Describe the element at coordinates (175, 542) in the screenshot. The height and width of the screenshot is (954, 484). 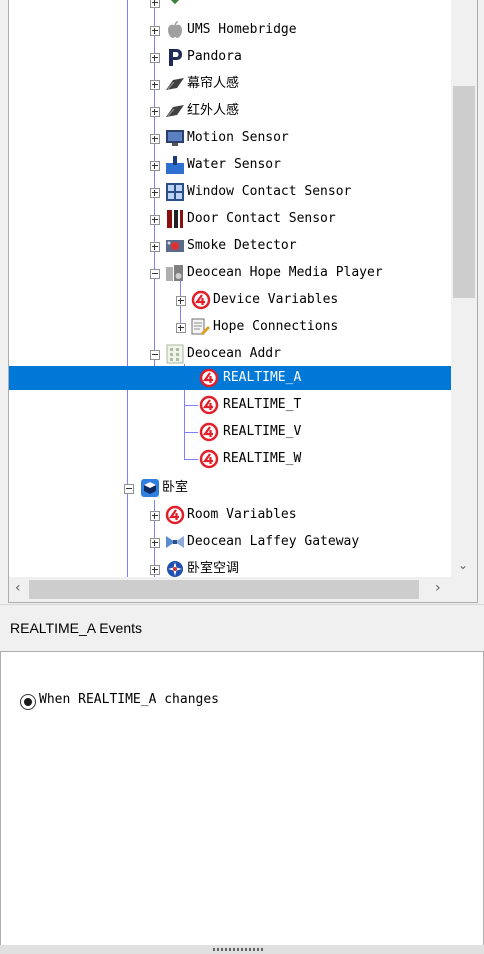
I see `gateway-icon` at that location.